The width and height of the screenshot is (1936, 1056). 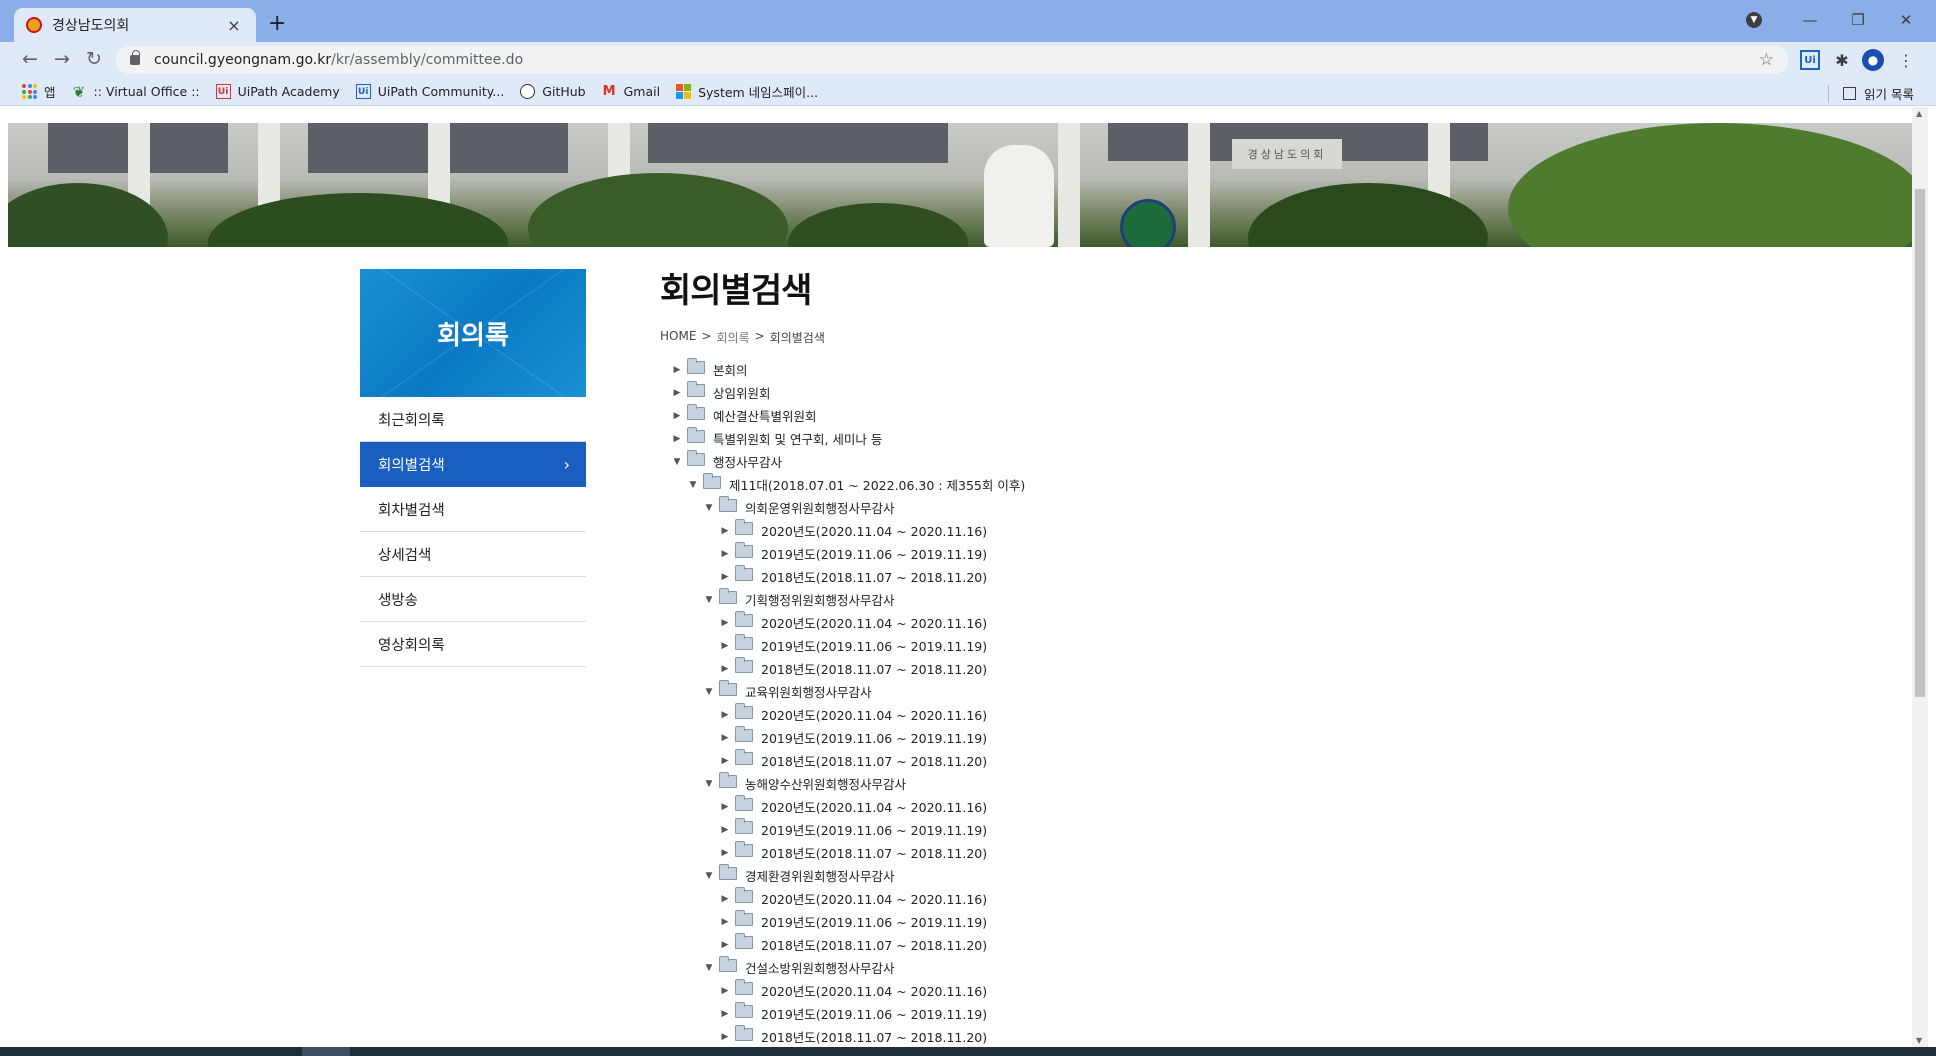 I want to click on tree-node-label: 건설소방위원회행정사무감사, so click(x=820, y=967).